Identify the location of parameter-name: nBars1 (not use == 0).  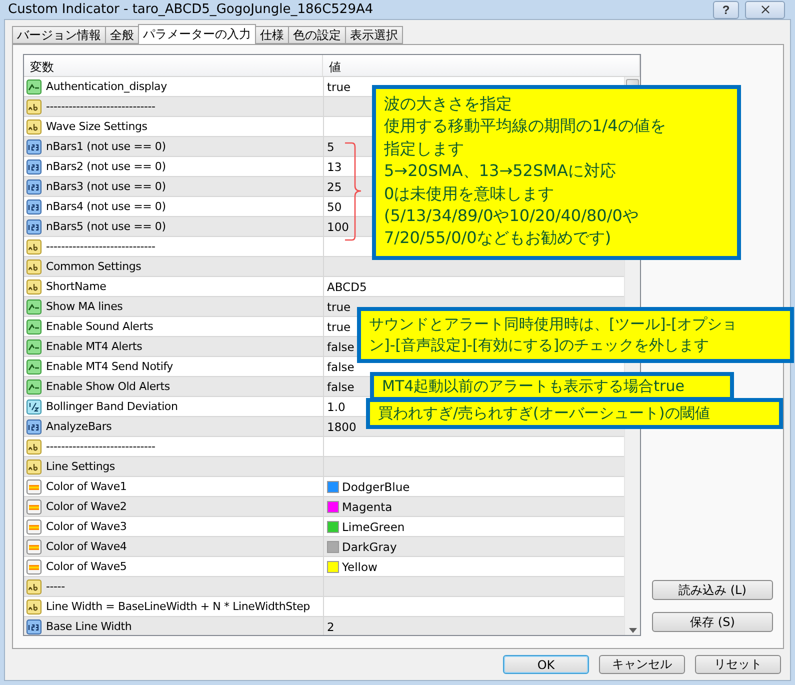
(106, 146).